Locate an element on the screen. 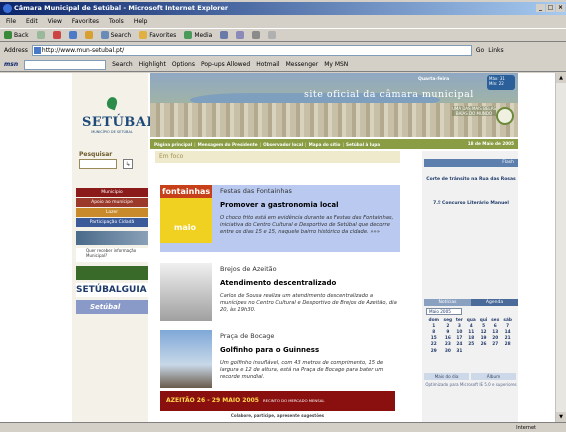  print-icon is located at coordinates (256, 35).